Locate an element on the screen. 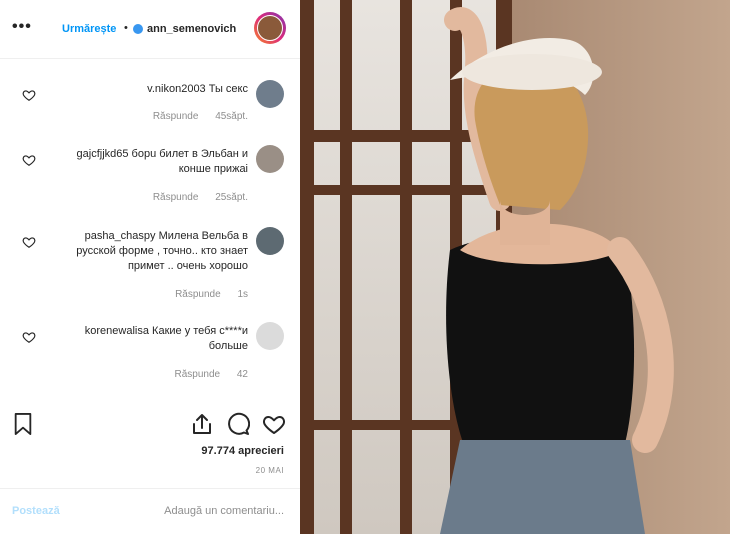 The width and height of the screenshot is (730, 535). comment-item: v.nikon2003 Ты секс Răspunde 45săpt. is located at coordinates (150, 106).